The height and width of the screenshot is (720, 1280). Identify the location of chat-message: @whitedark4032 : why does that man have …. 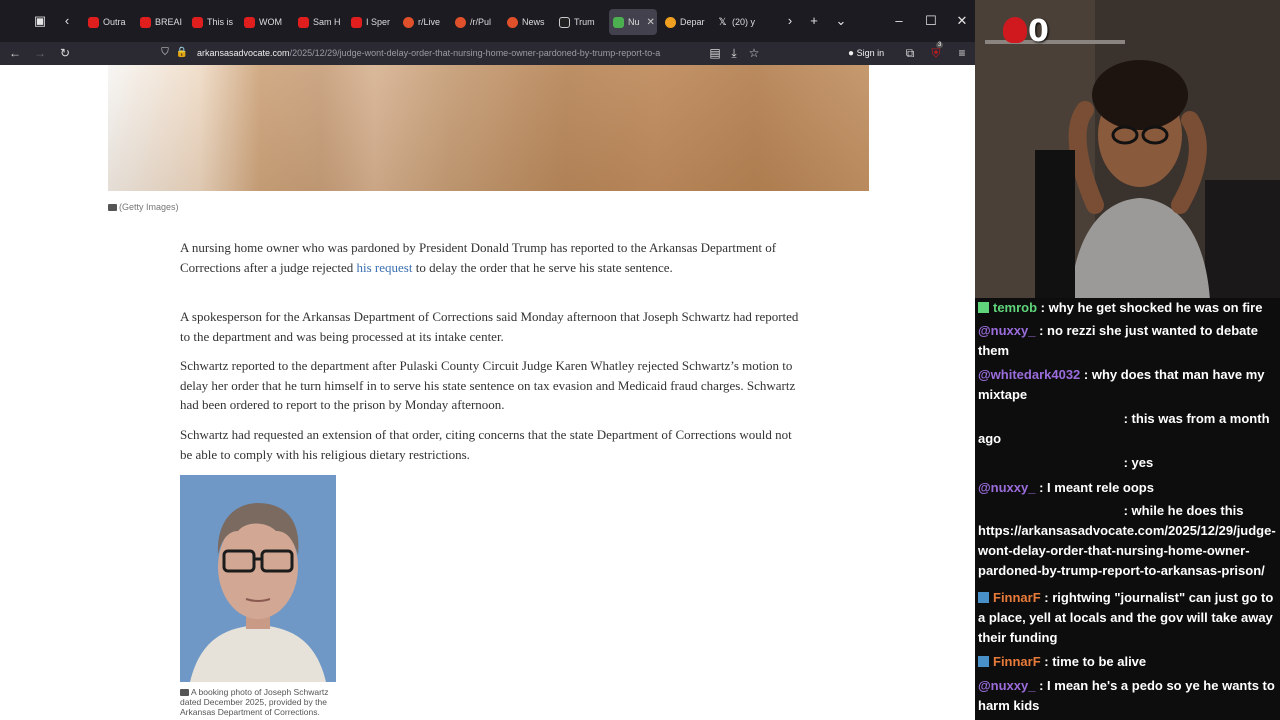
(1128, 385).